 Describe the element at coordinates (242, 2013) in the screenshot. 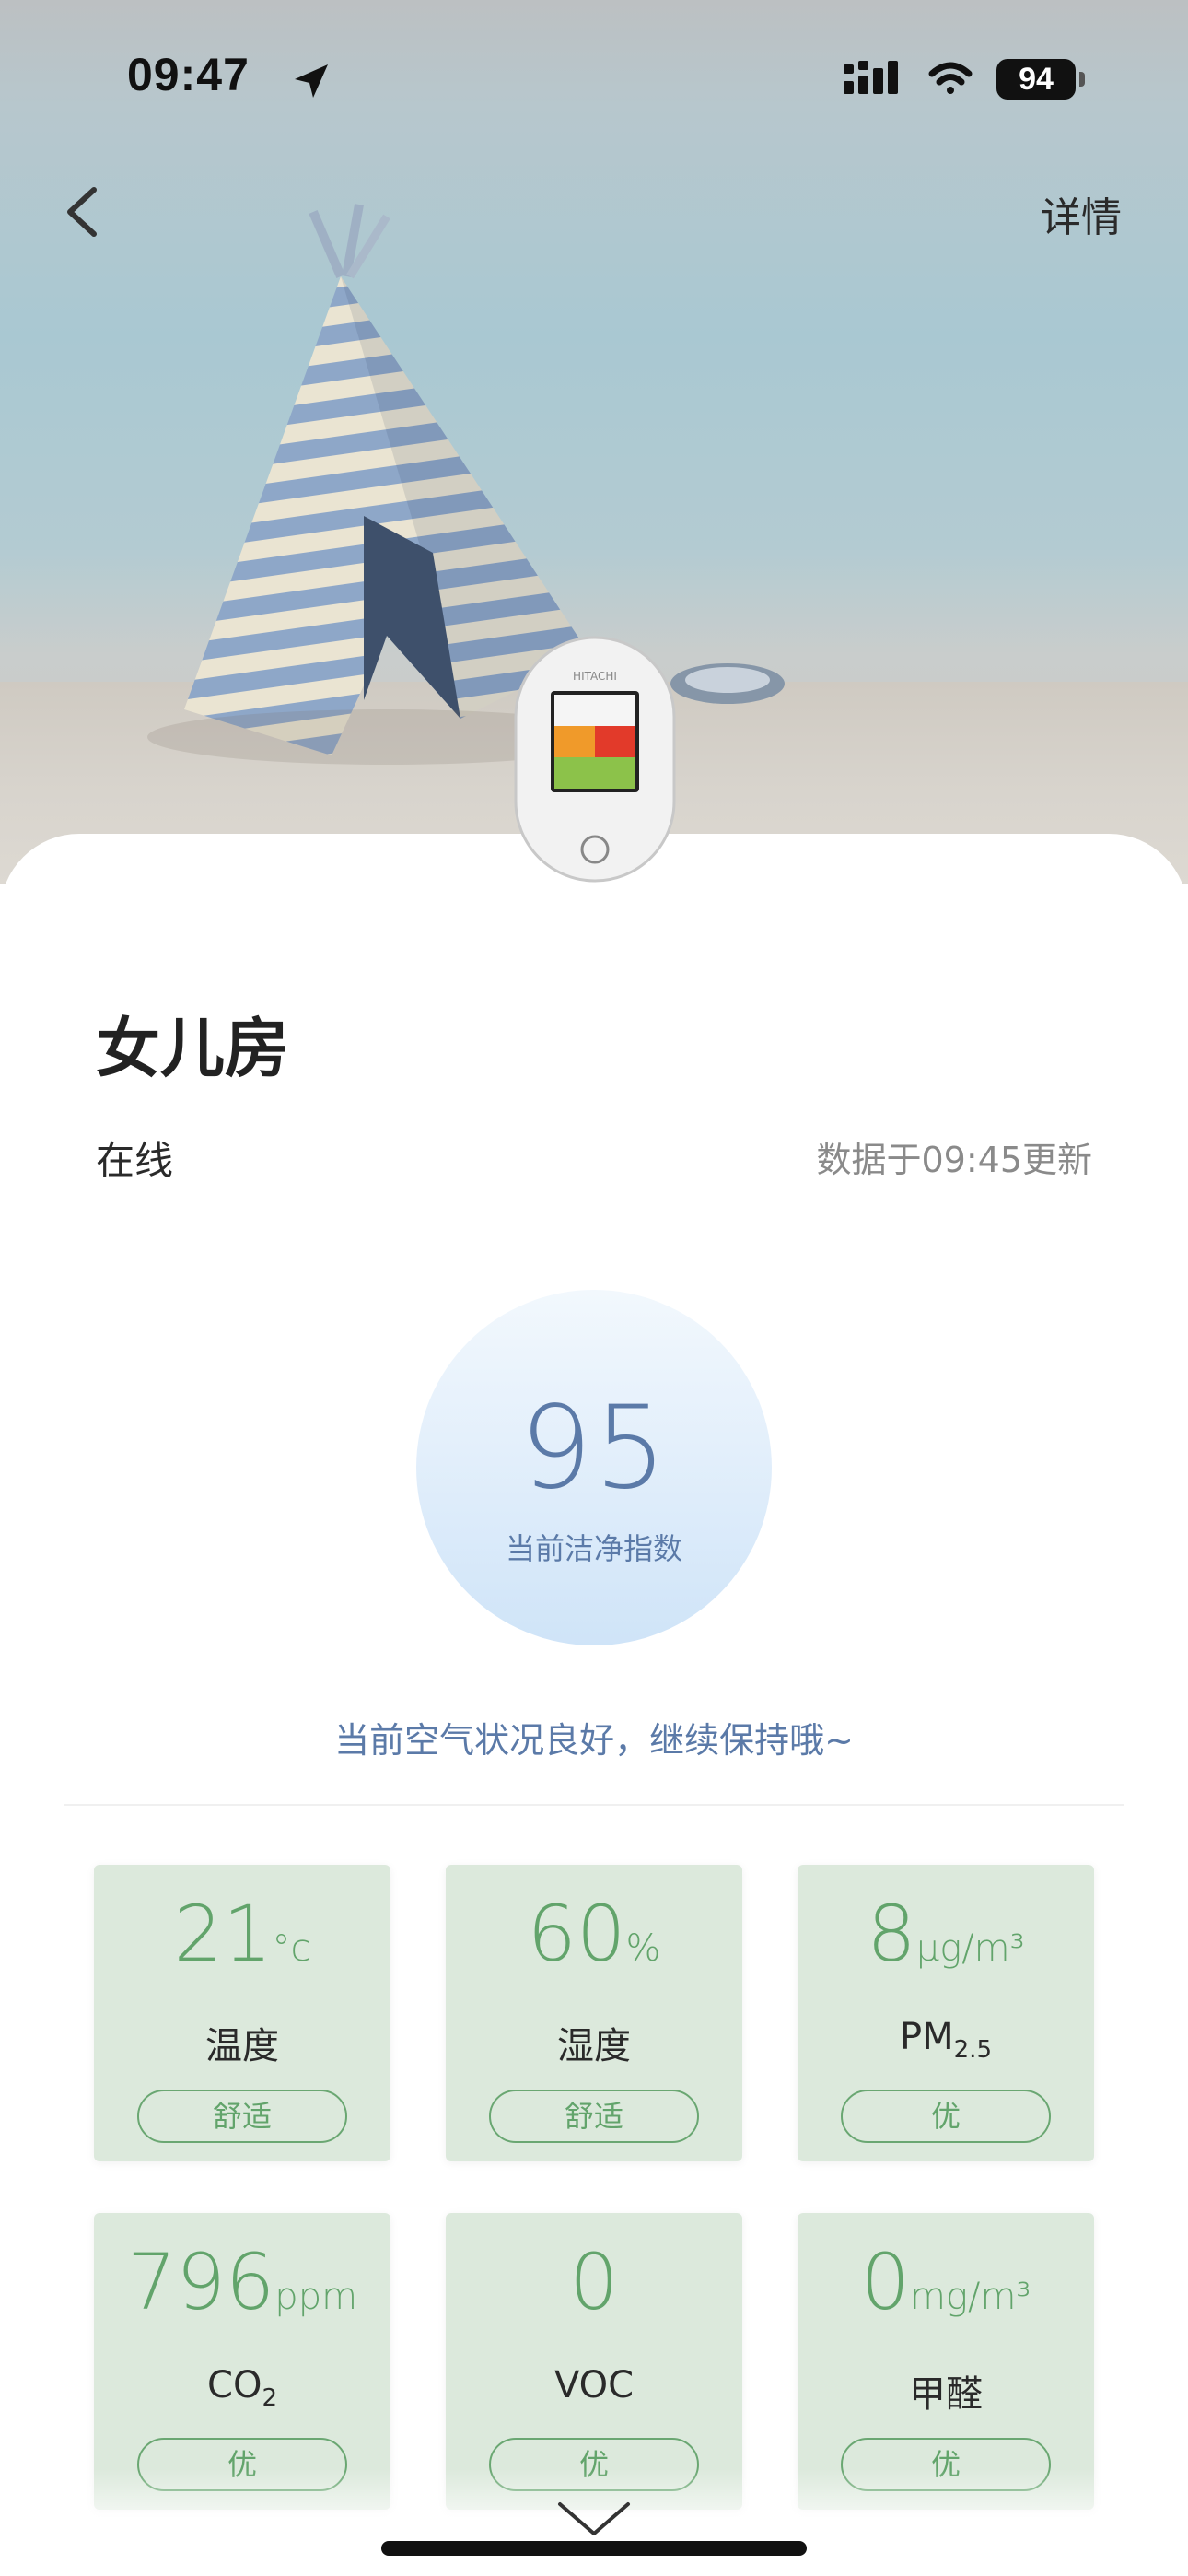

I see `metric-tile-temperature: 21°c 温度 舒适` at that location.